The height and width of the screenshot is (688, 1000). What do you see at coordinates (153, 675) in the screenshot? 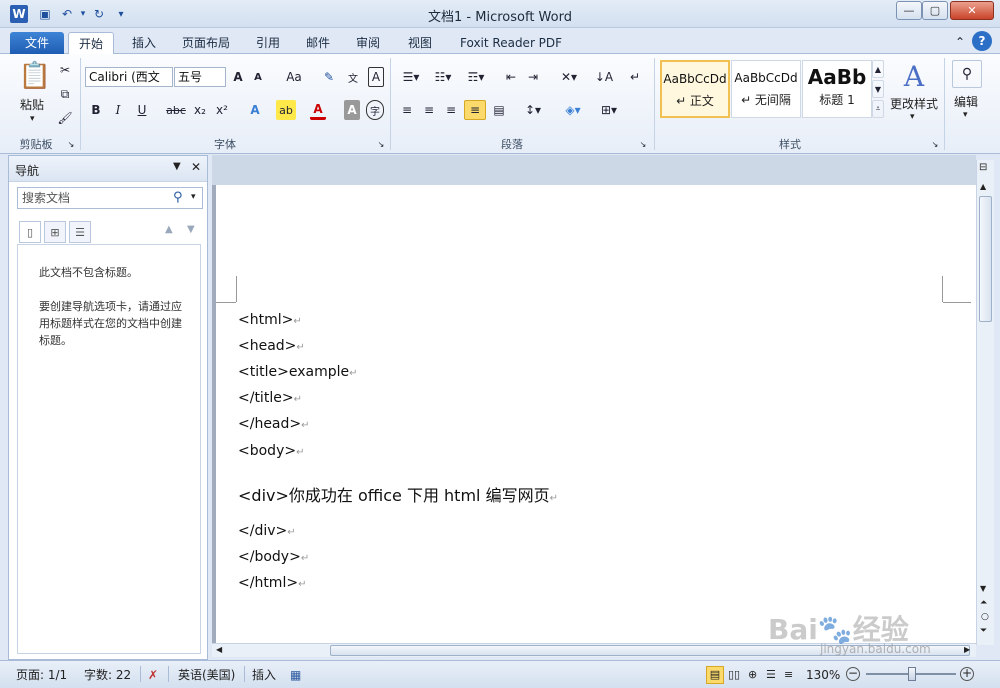
I see `proofing-icon: ✗` at bounding box center [153, 675].